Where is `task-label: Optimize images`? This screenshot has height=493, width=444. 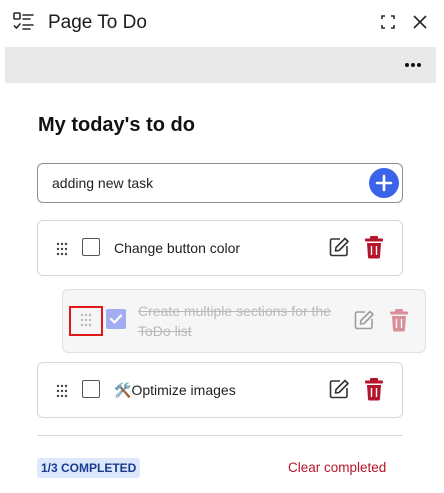
task-label: Optimize images is located at coordinates (183, 390).